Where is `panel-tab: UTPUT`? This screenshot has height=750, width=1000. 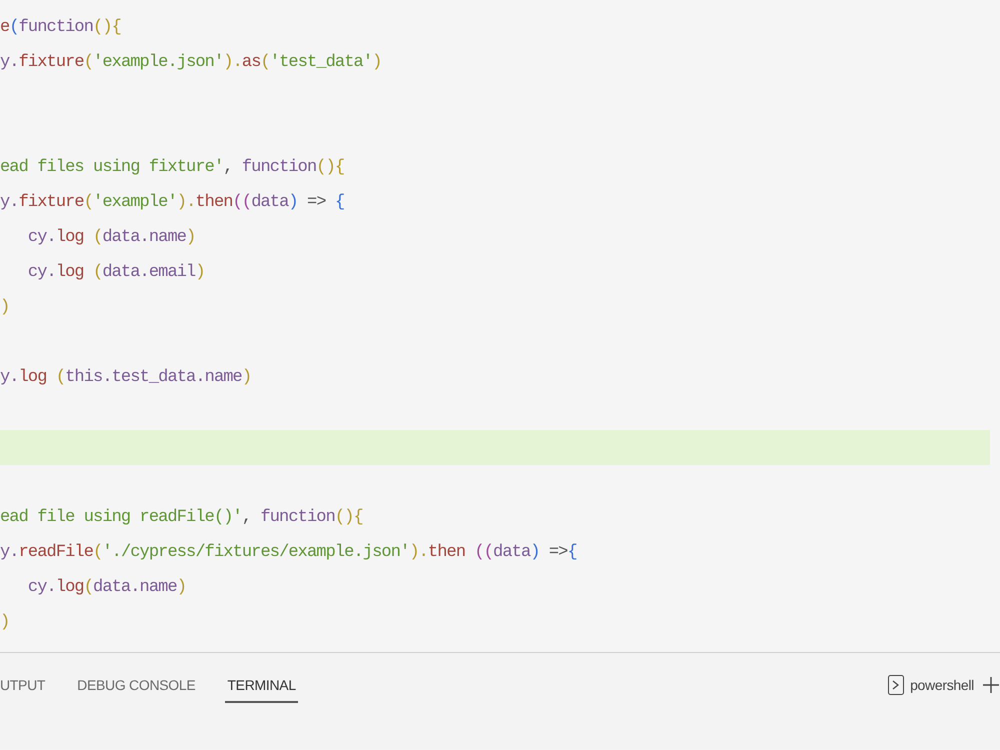 panel-tab: UTPUT is located at coordinates (24, 688).